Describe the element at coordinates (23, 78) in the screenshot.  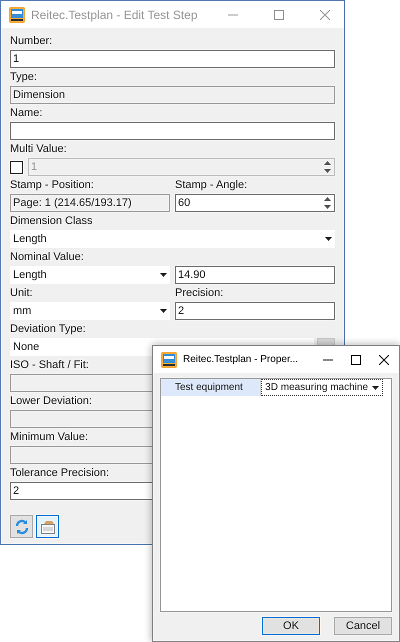
I see `field-label: Type:` at that location.